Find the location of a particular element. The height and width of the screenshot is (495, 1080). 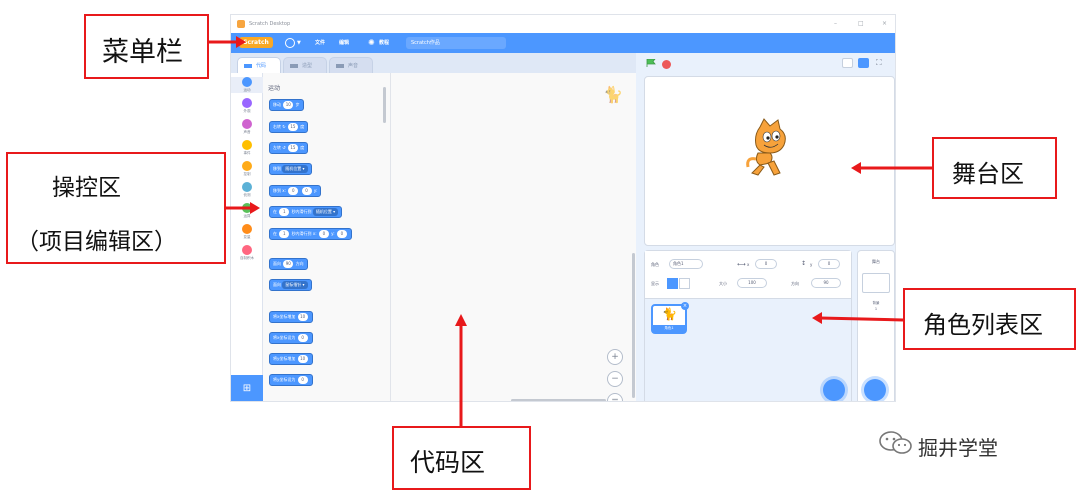

watermark-text: 掘井学堂 is located at coordinates (958, 448).